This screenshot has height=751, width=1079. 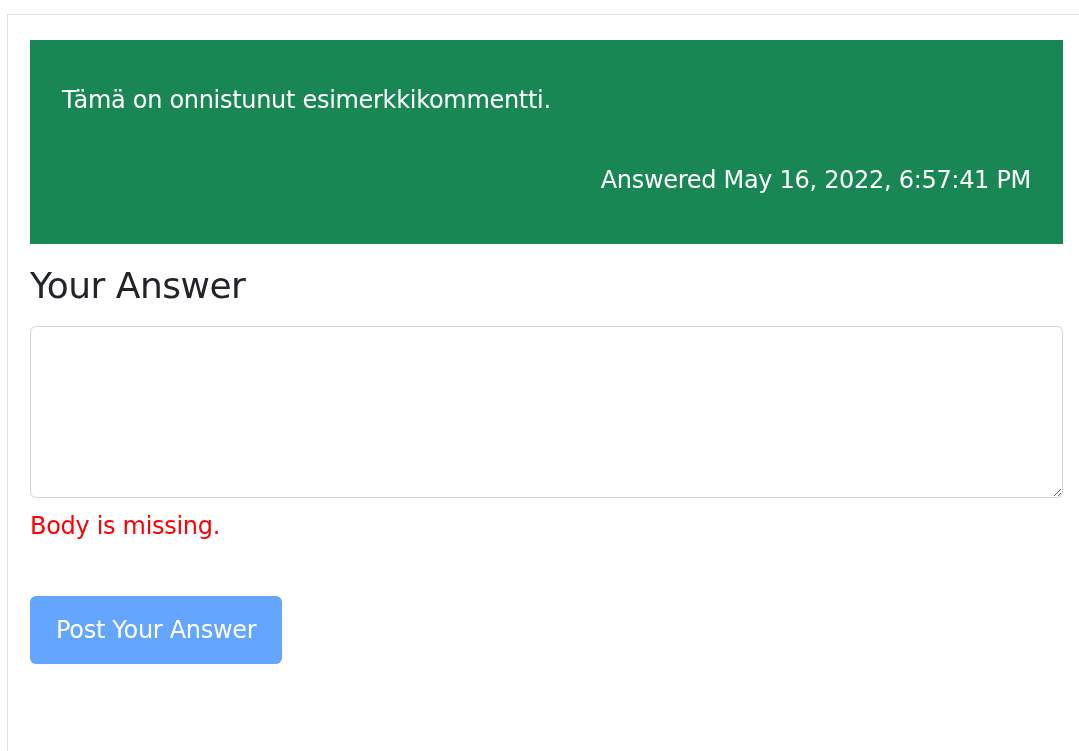 I want to click on section-heading: Your Answer, so click(x=138, y=286).